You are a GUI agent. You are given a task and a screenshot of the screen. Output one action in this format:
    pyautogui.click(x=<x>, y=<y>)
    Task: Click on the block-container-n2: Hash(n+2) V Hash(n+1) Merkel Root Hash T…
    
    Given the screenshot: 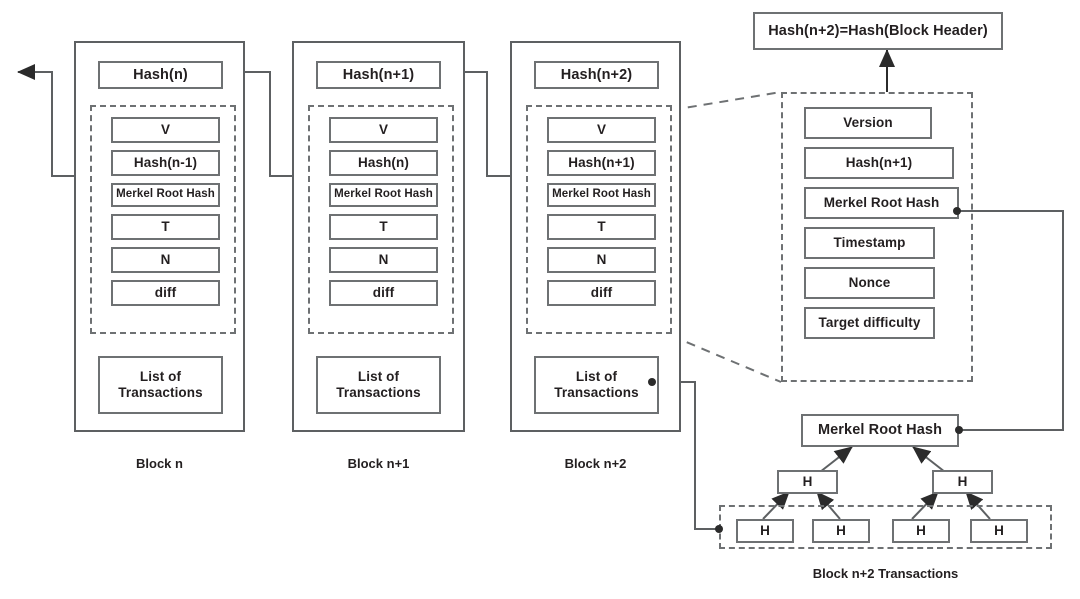 What is the action you would take?
    pyautogui.click(x=595, y=236)
    